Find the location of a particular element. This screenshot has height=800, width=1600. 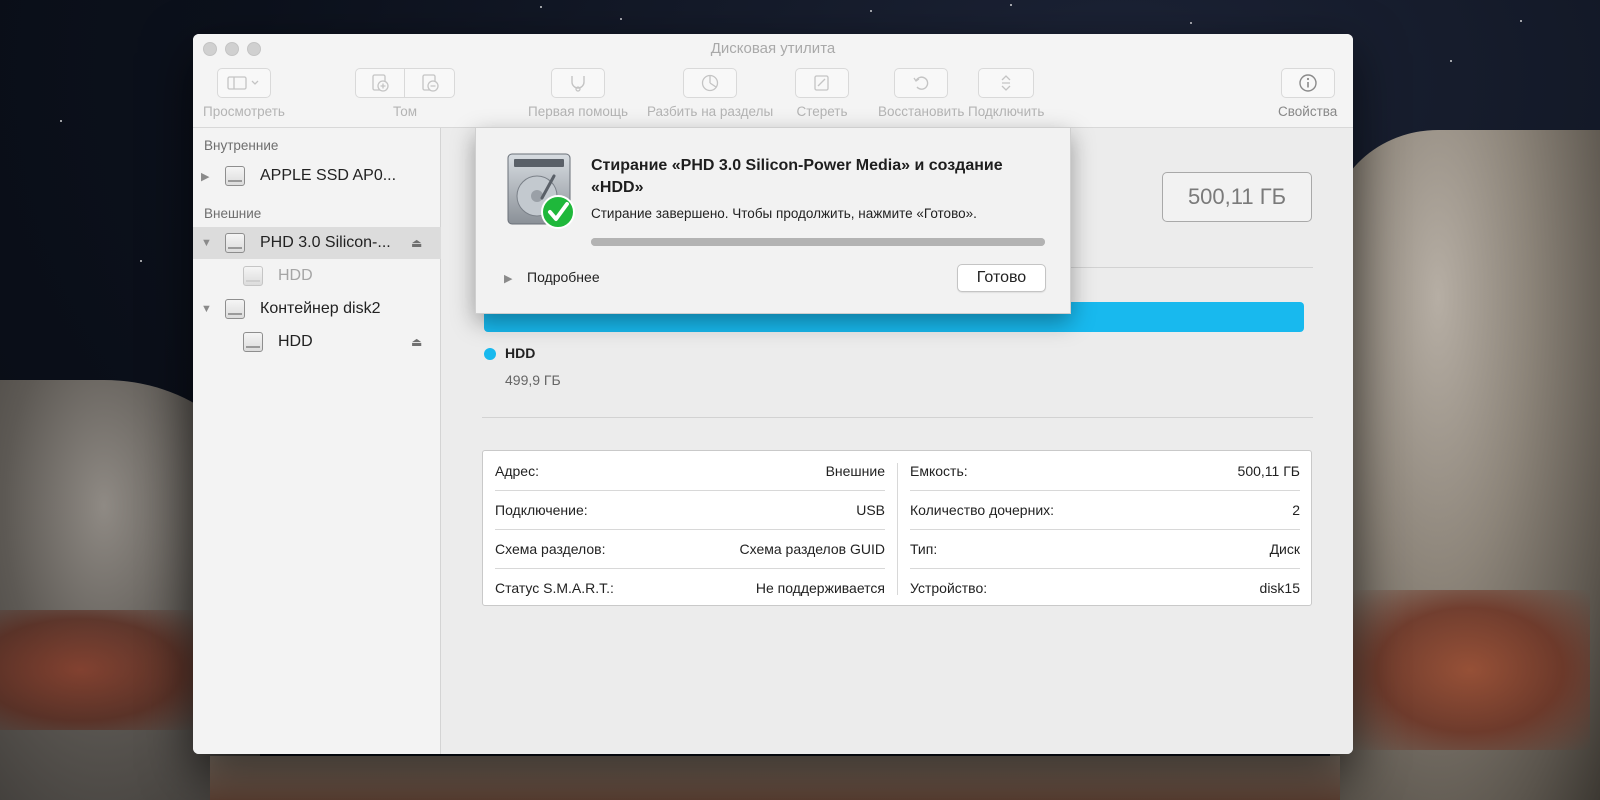

volume-label: Том is located at coordinates (405, 111).